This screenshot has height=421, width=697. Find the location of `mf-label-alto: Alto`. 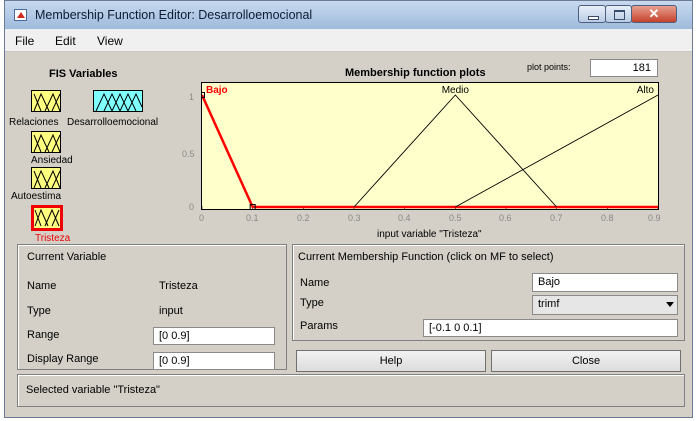

mf-label-alto: Alto is located at coordinates (646, 90).